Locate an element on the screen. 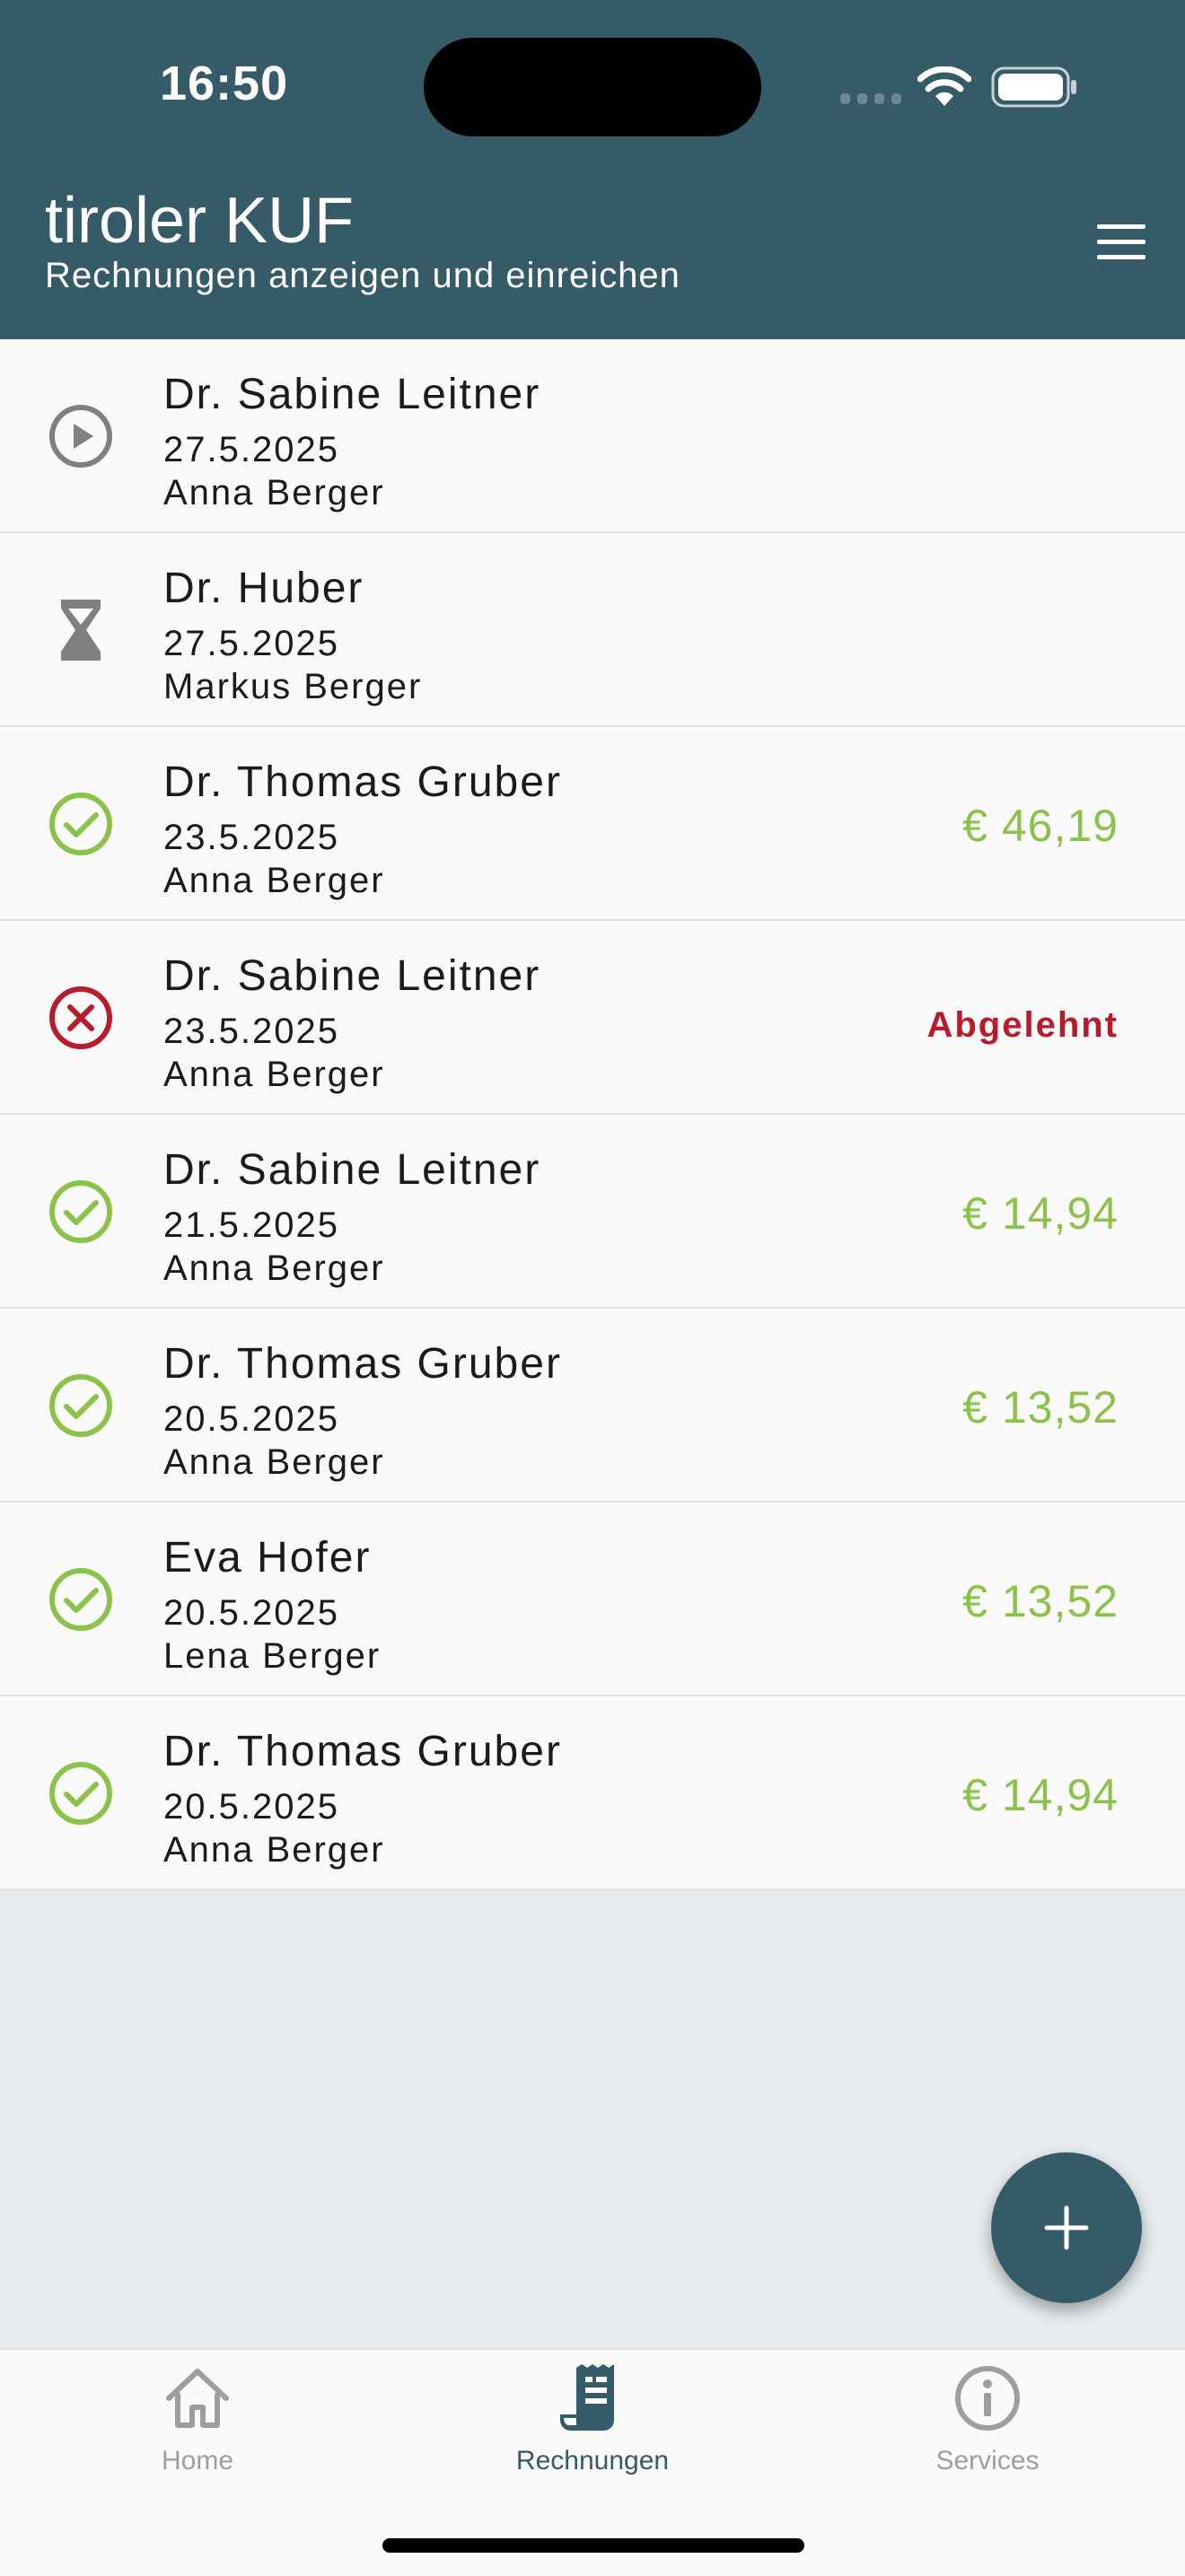 This screenshot has width=1185, height=2576. receipt-icon is located at coordinates (587, 2397).